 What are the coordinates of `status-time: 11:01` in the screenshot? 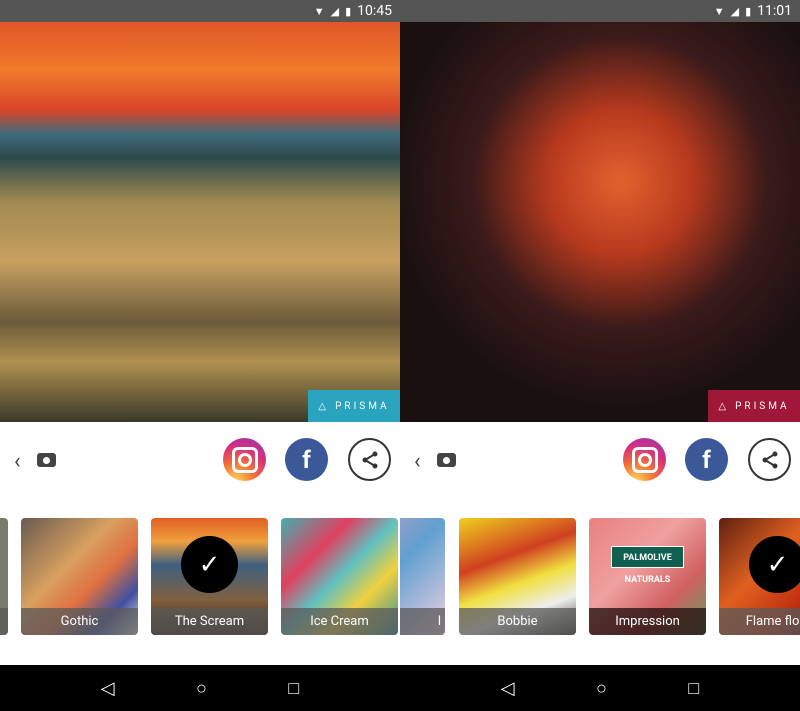 It's located at (774, 11).